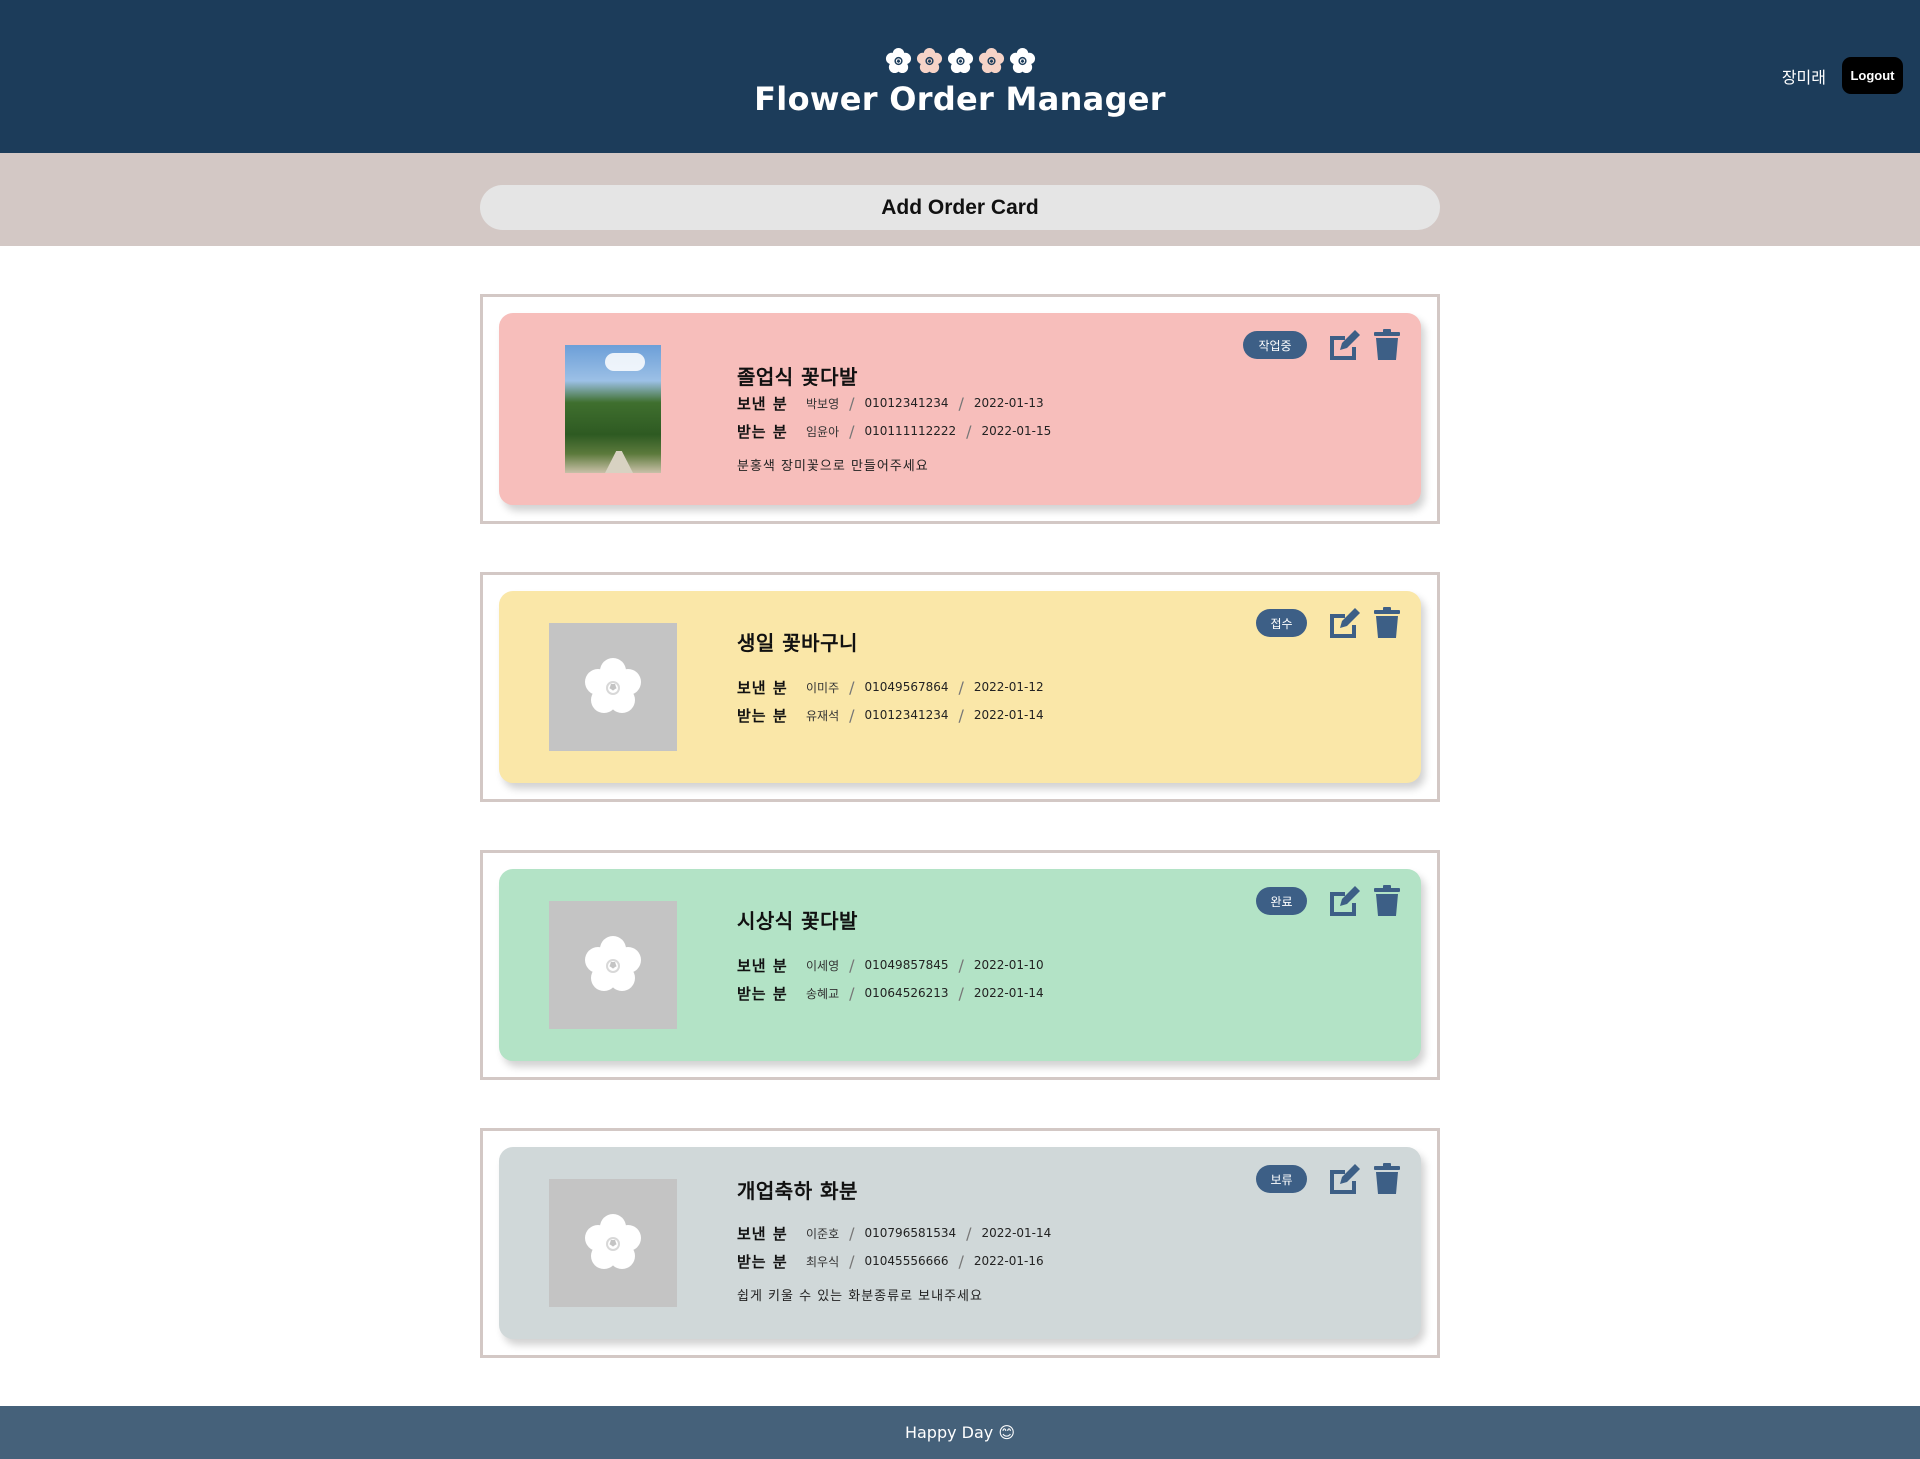  I want to click on sender-name: 박보영, so click(823, 403).